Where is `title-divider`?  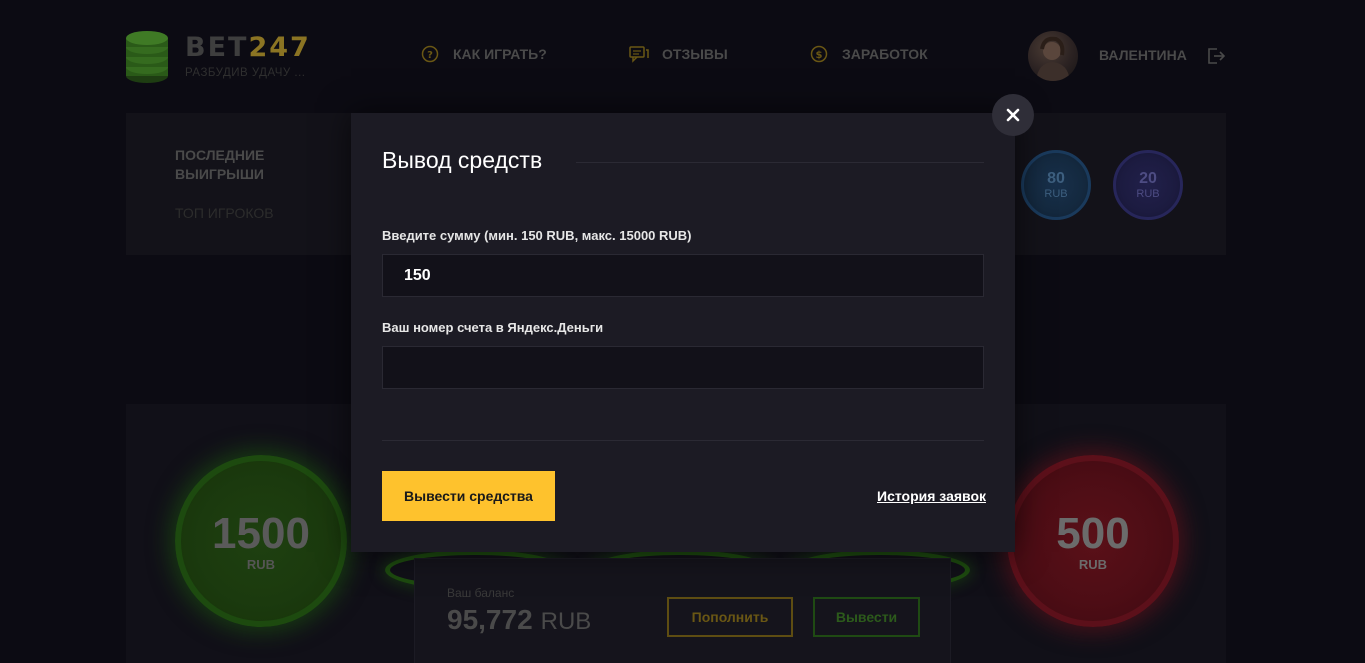
title-divider is located at coordinates (780, 162).